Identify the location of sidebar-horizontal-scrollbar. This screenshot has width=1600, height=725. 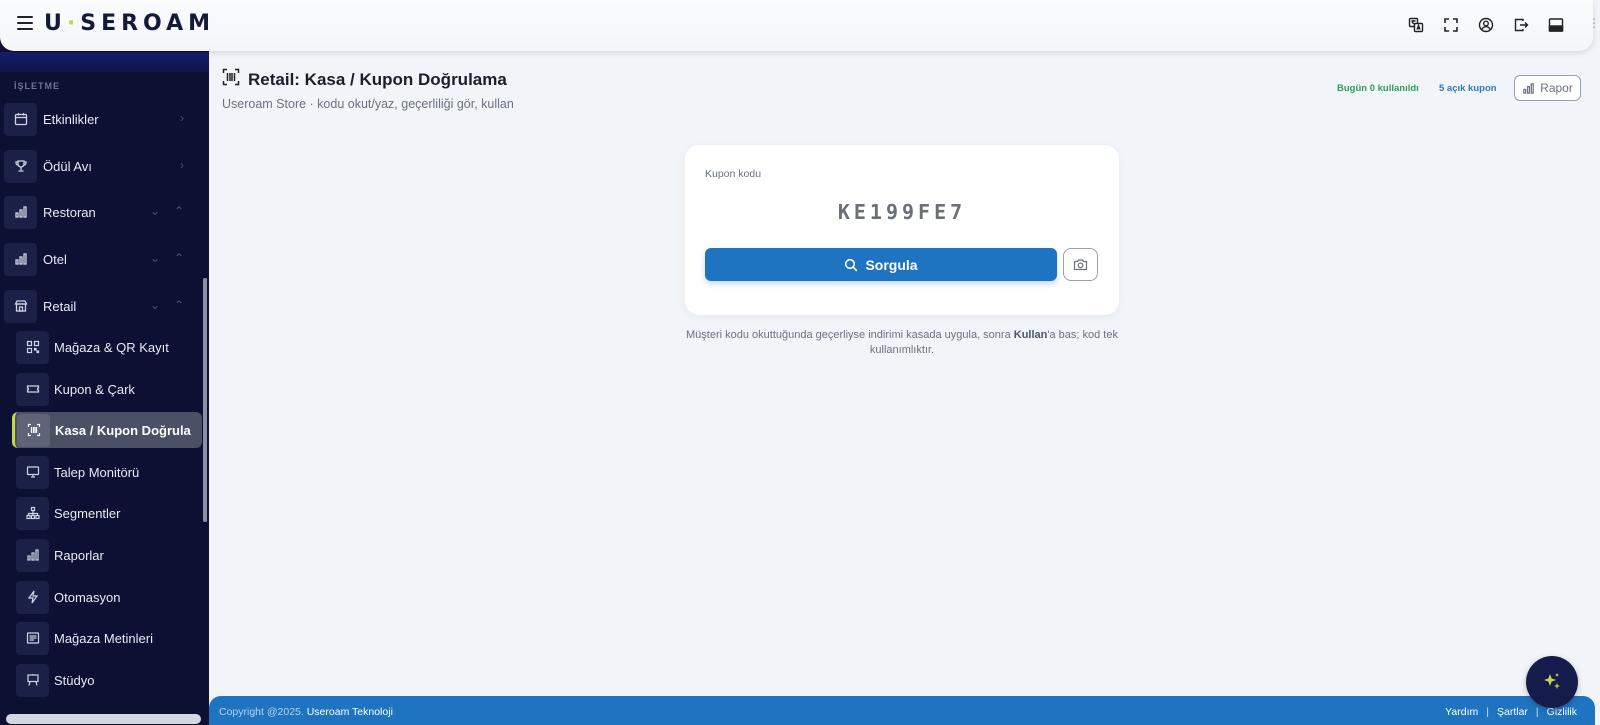
(103, 719).